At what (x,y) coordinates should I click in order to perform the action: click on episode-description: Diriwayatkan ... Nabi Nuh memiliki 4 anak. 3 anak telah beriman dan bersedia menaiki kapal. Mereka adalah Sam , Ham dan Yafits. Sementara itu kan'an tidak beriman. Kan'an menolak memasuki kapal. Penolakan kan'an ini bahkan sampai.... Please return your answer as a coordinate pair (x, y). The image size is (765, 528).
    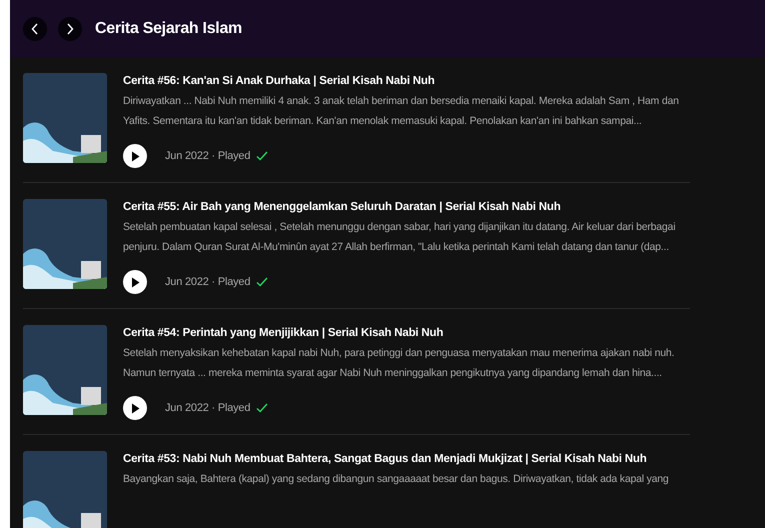
    Looking at the image, I should click on (401, 111).